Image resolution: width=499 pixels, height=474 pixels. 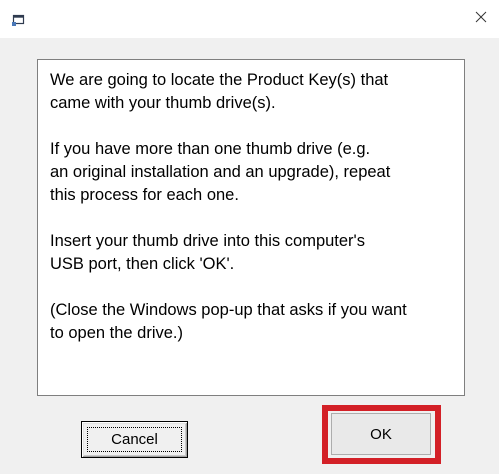 I want to click on ok-button: OK, so click(x=381, y=434).